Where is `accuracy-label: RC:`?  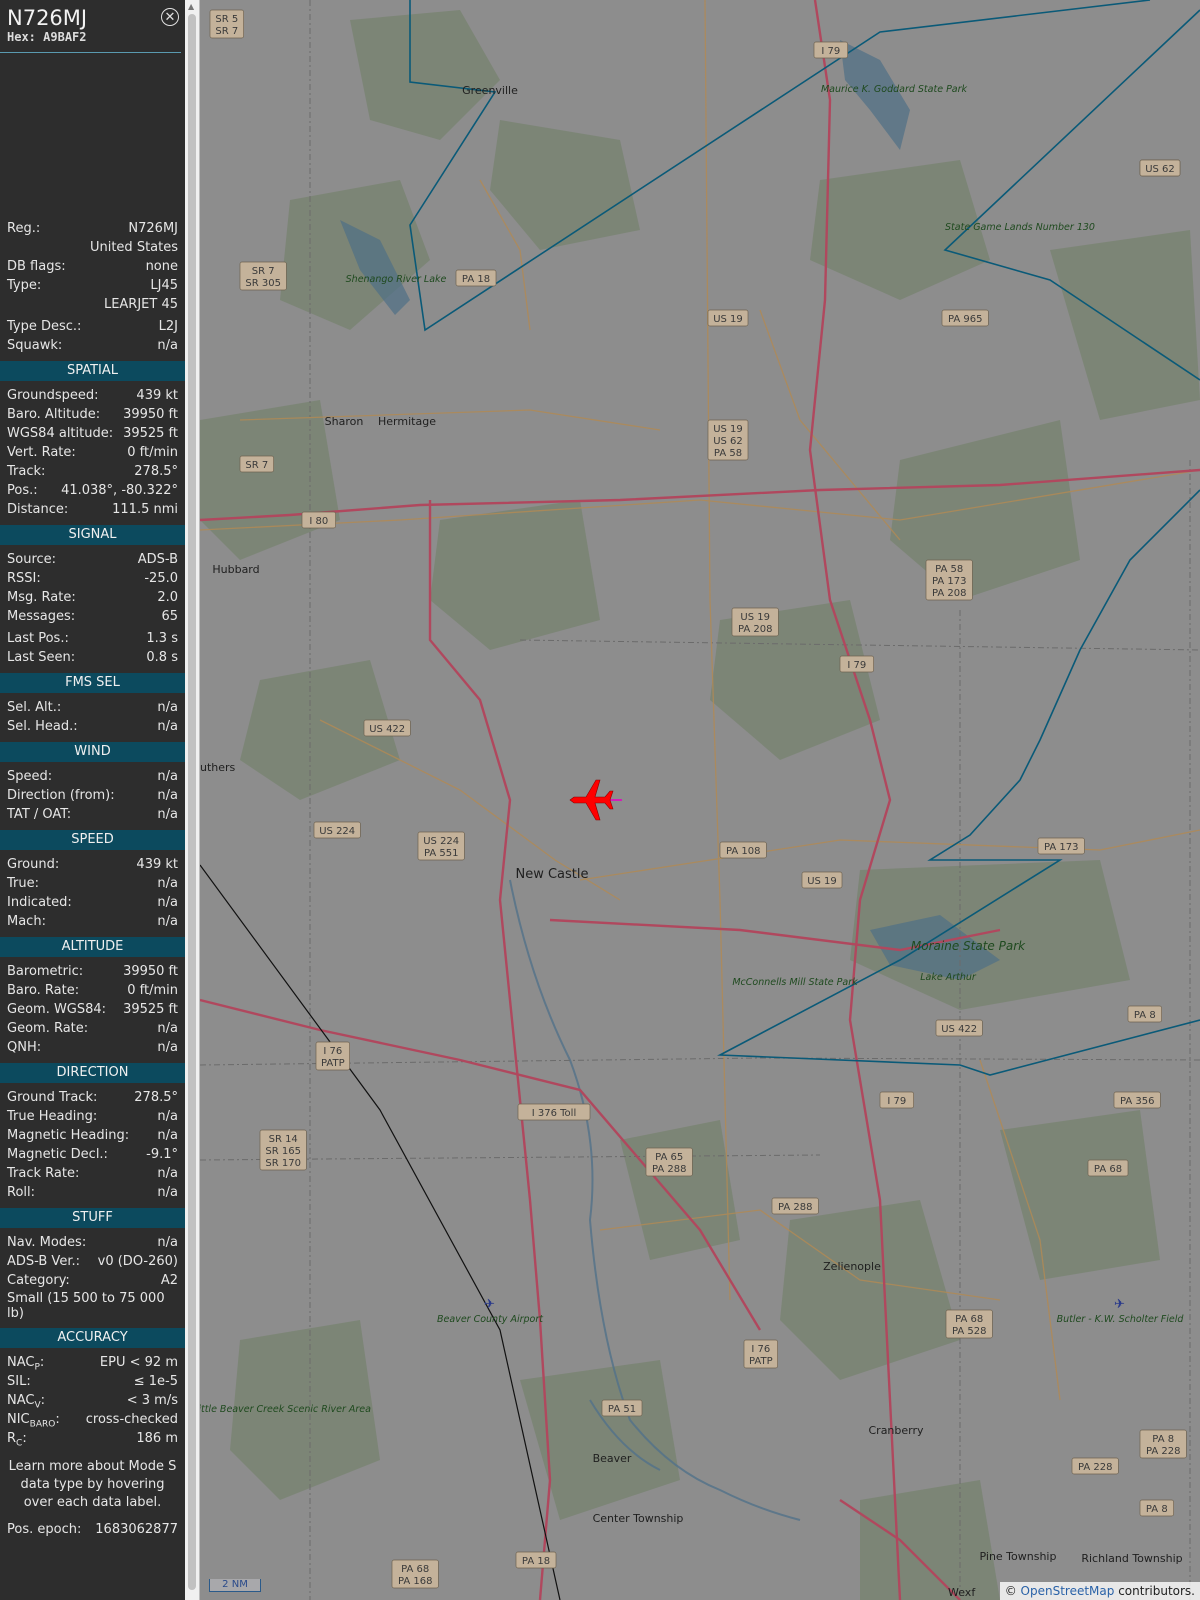
accuracy-label: RC: is located at coordinates (17, 1439).